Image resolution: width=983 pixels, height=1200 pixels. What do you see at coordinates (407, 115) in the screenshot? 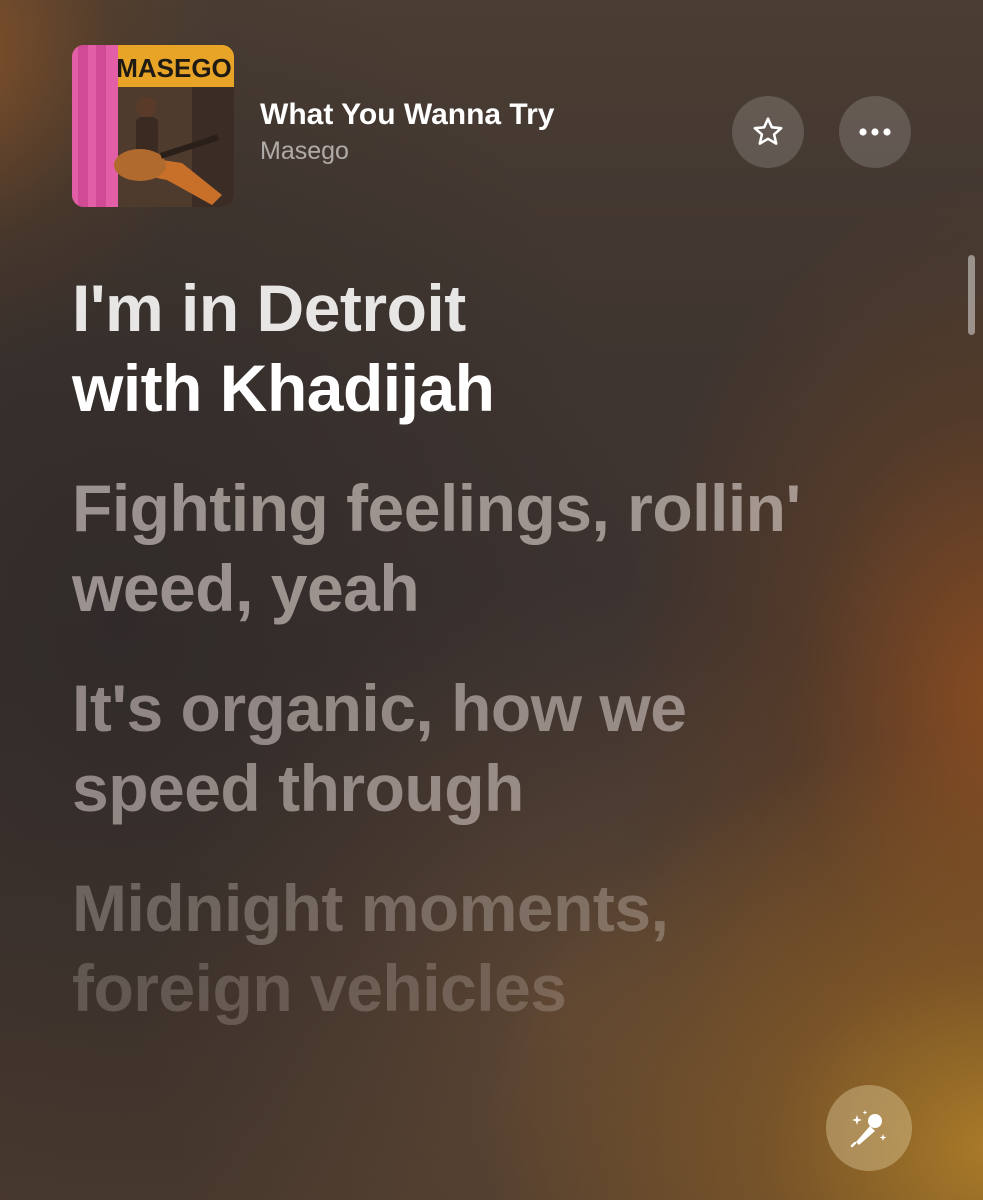
I see `song-title: What You Wanna Try` at bounding box center [407, 115].